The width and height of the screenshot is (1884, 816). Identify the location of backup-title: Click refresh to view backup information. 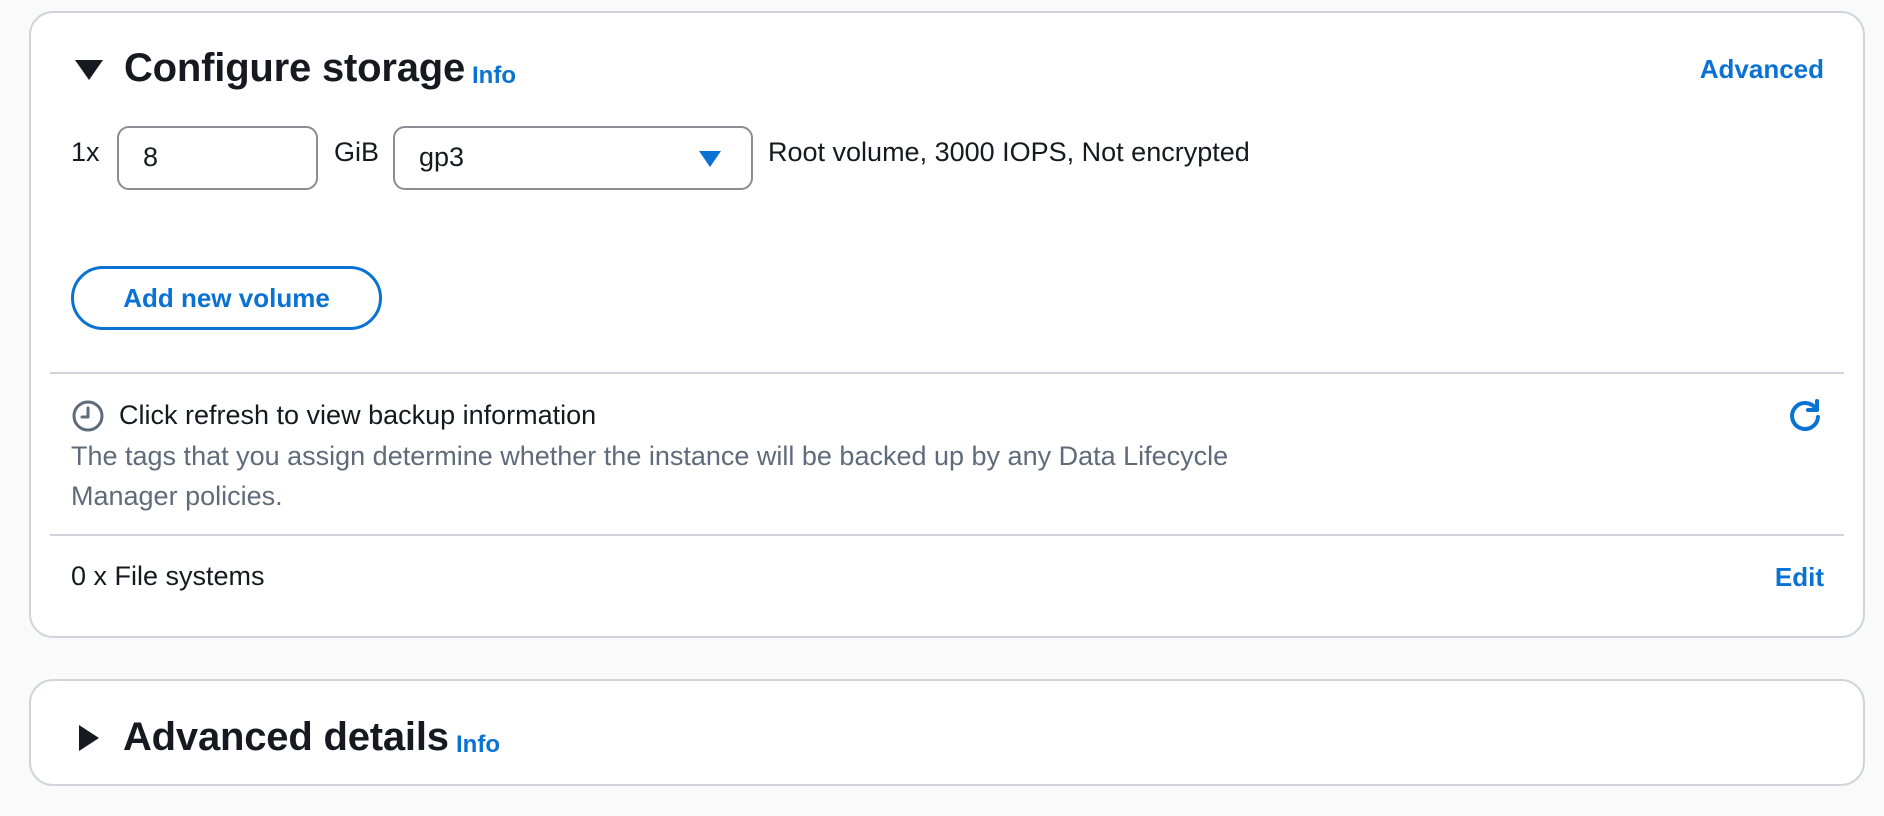
(358, 415).